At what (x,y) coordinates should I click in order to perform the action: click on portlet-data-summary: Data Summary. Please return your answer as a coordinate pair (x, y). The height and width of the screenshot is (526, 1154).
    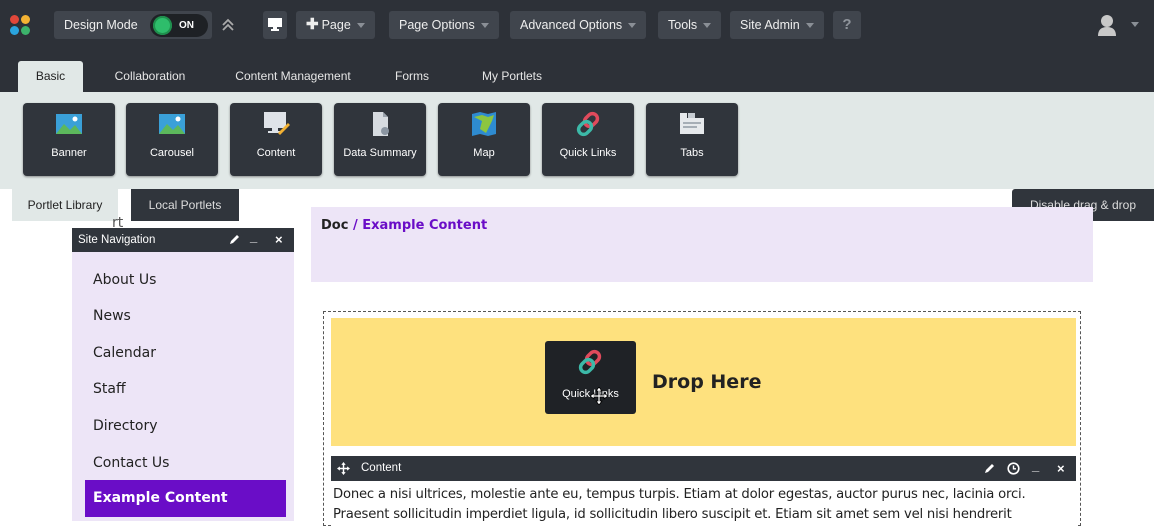
    Looking at the image, I should click on (380, 139).